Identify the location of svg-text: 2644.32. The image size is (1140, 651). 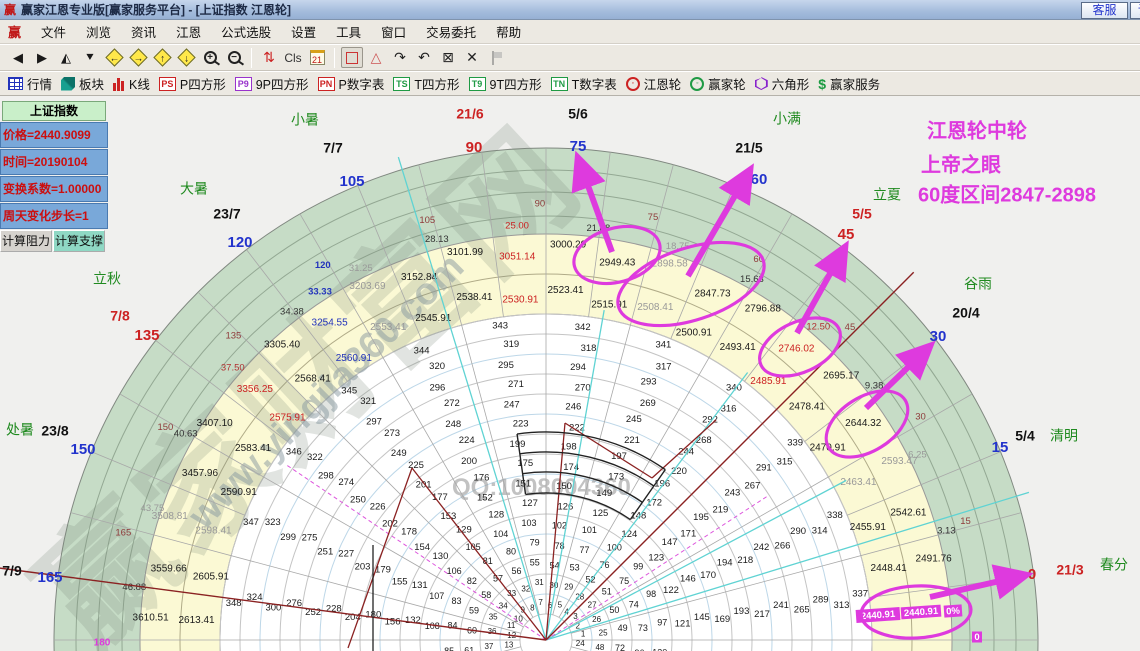
(863, 423).